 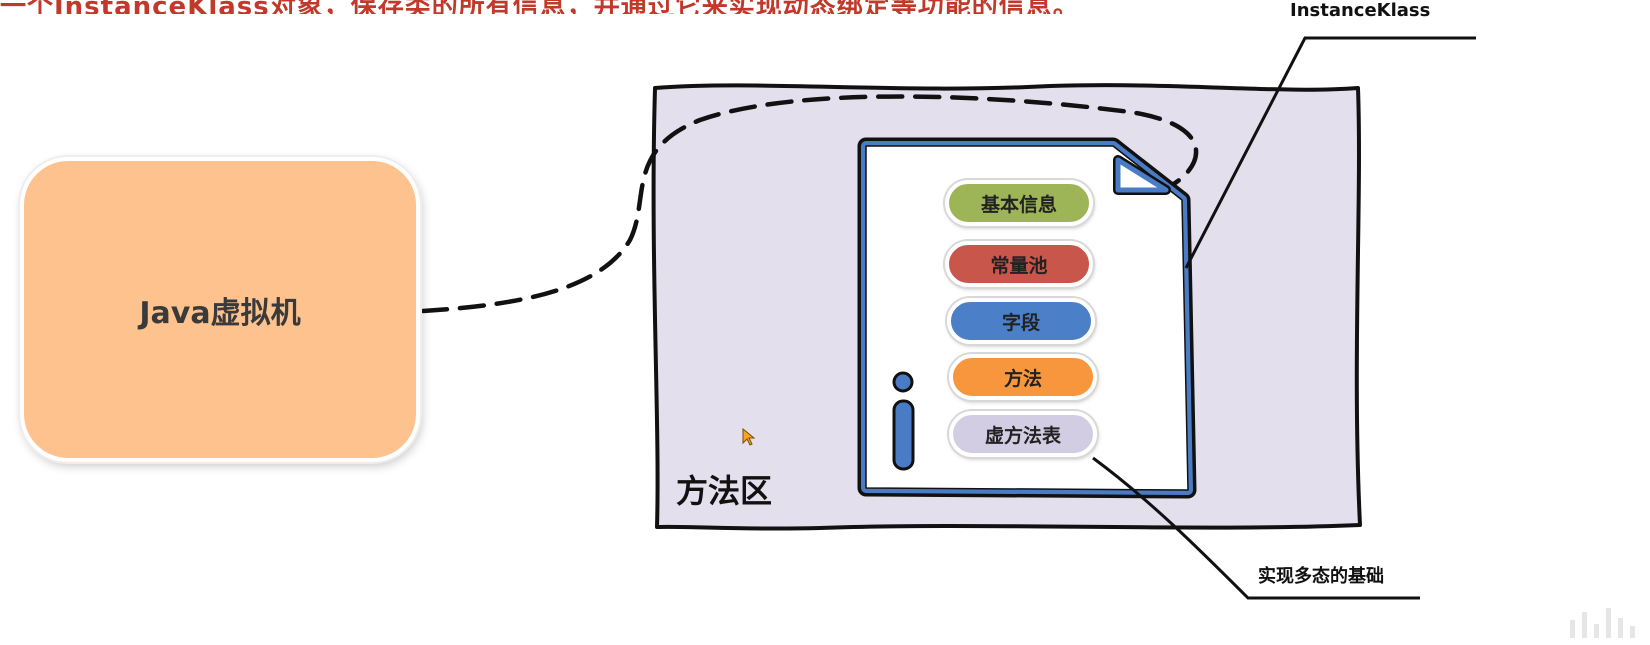 I want to click on section-methods: 方法, so click(x=1023, y=377).